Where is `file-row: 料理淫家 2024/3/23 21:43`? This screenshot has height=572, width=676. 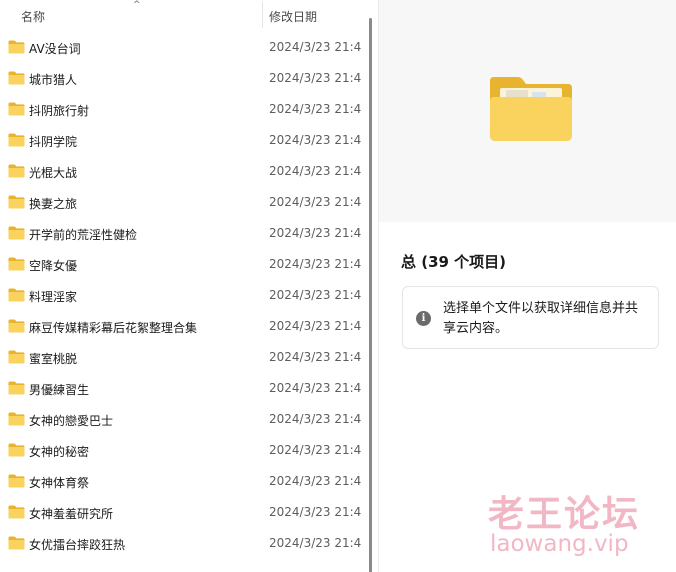
file-row: 料理淫家 2024/3/23 21:43 is located at coordinates (182, 295).